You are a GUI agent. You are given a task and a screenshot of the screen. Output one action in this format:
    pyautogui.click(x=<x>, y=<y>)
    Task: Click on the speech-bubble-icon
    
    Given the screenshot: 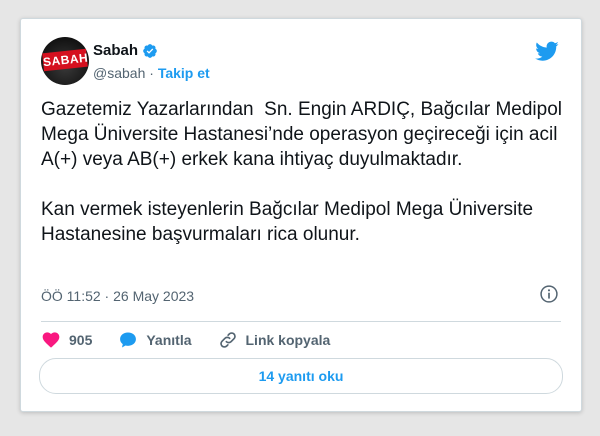 What is the action you would take?
    pyautogui.click(x=128, y=340)
    